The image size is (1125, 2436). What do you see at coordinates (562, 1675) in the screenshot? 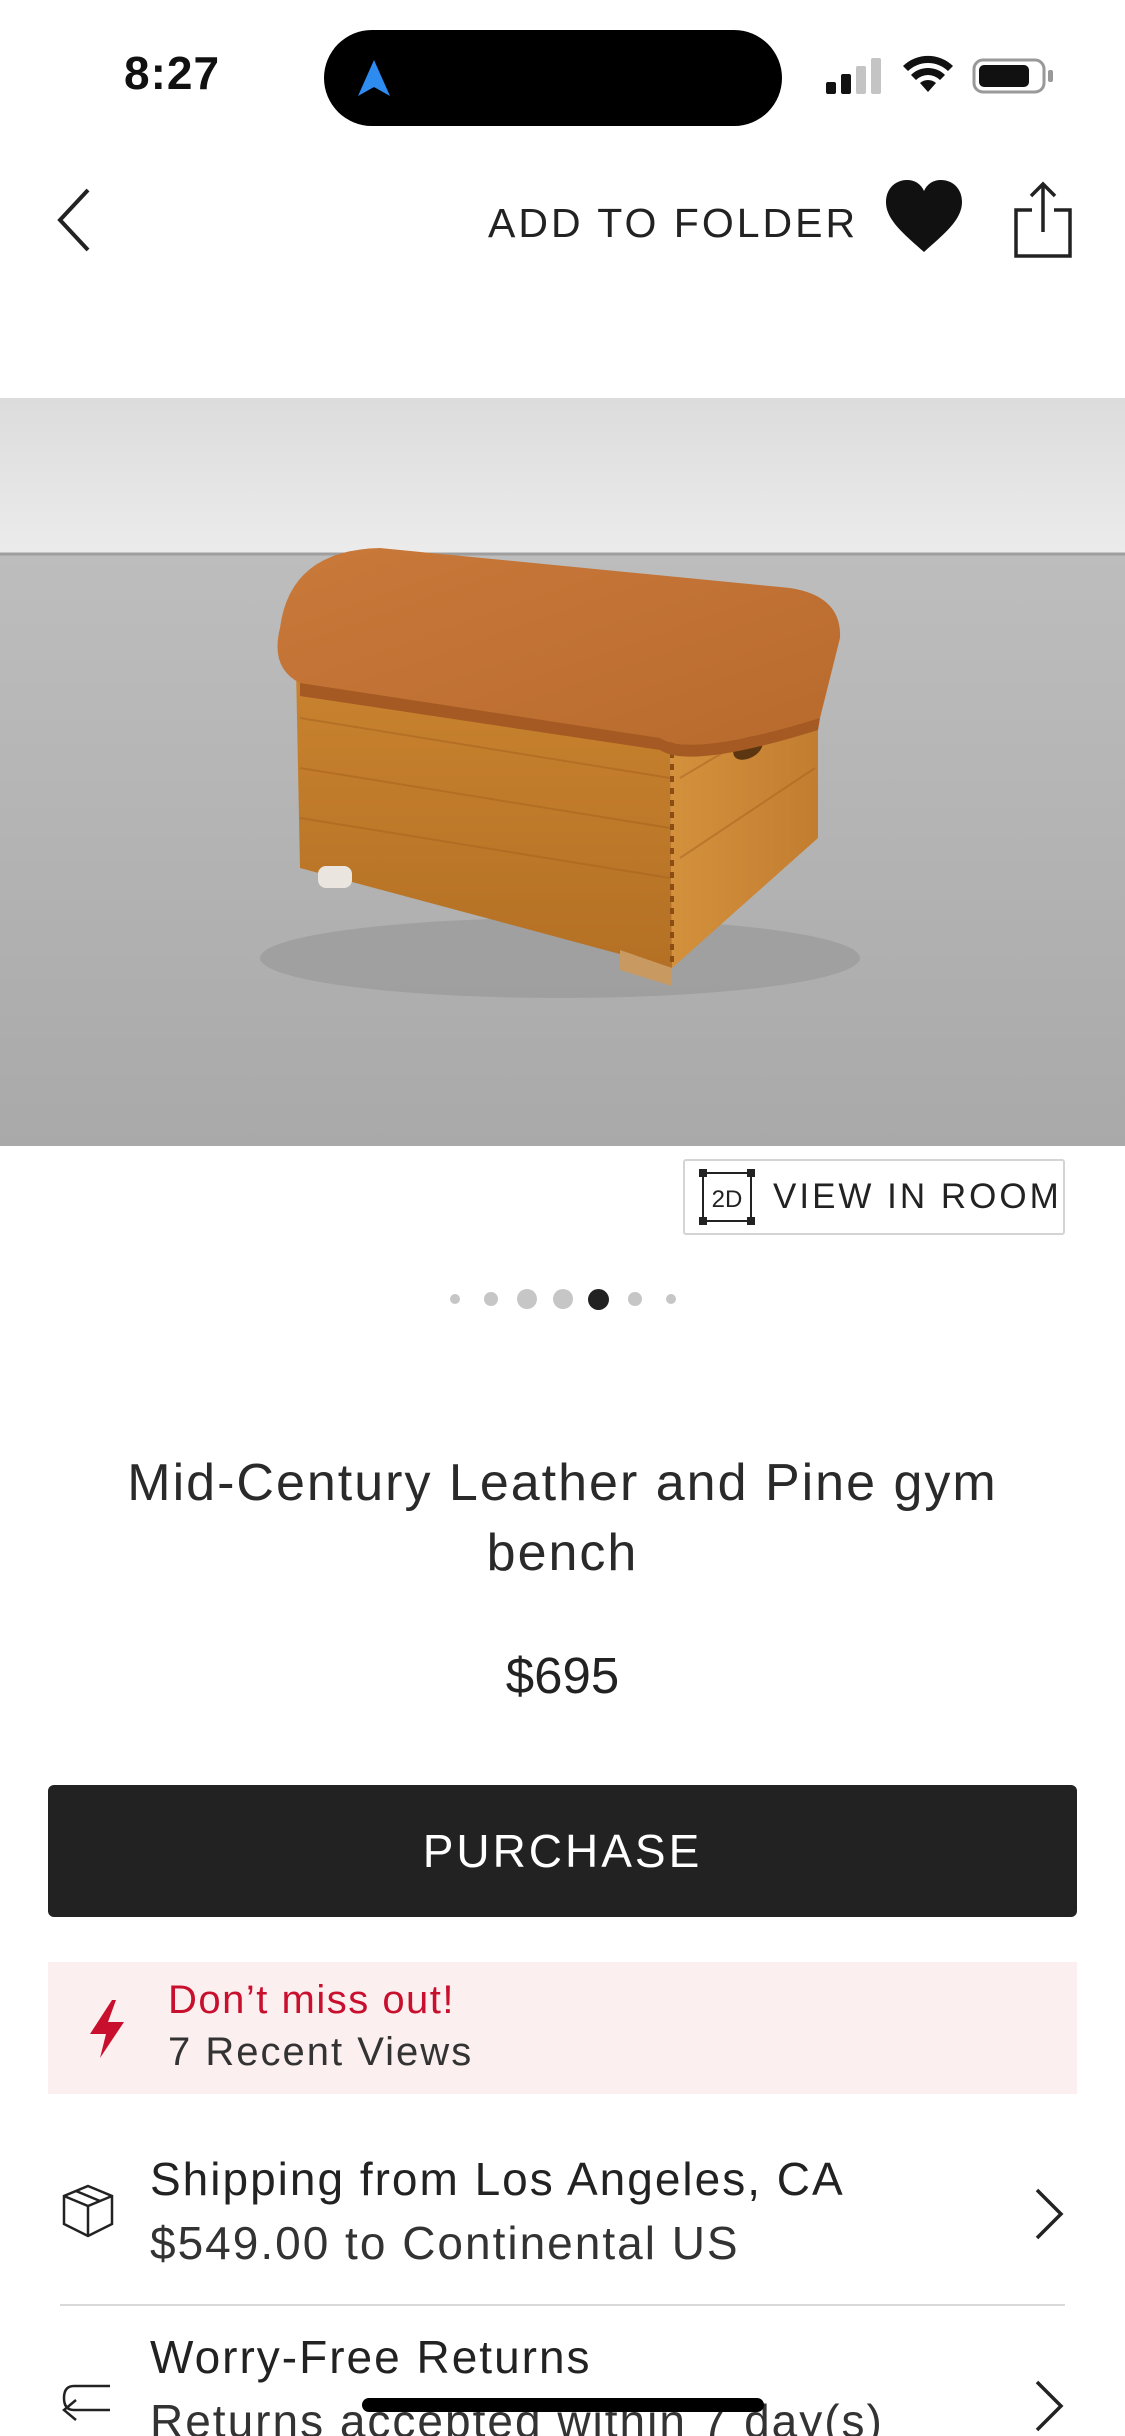
I see `product-price: $695` at bounding box center [562, 1675].